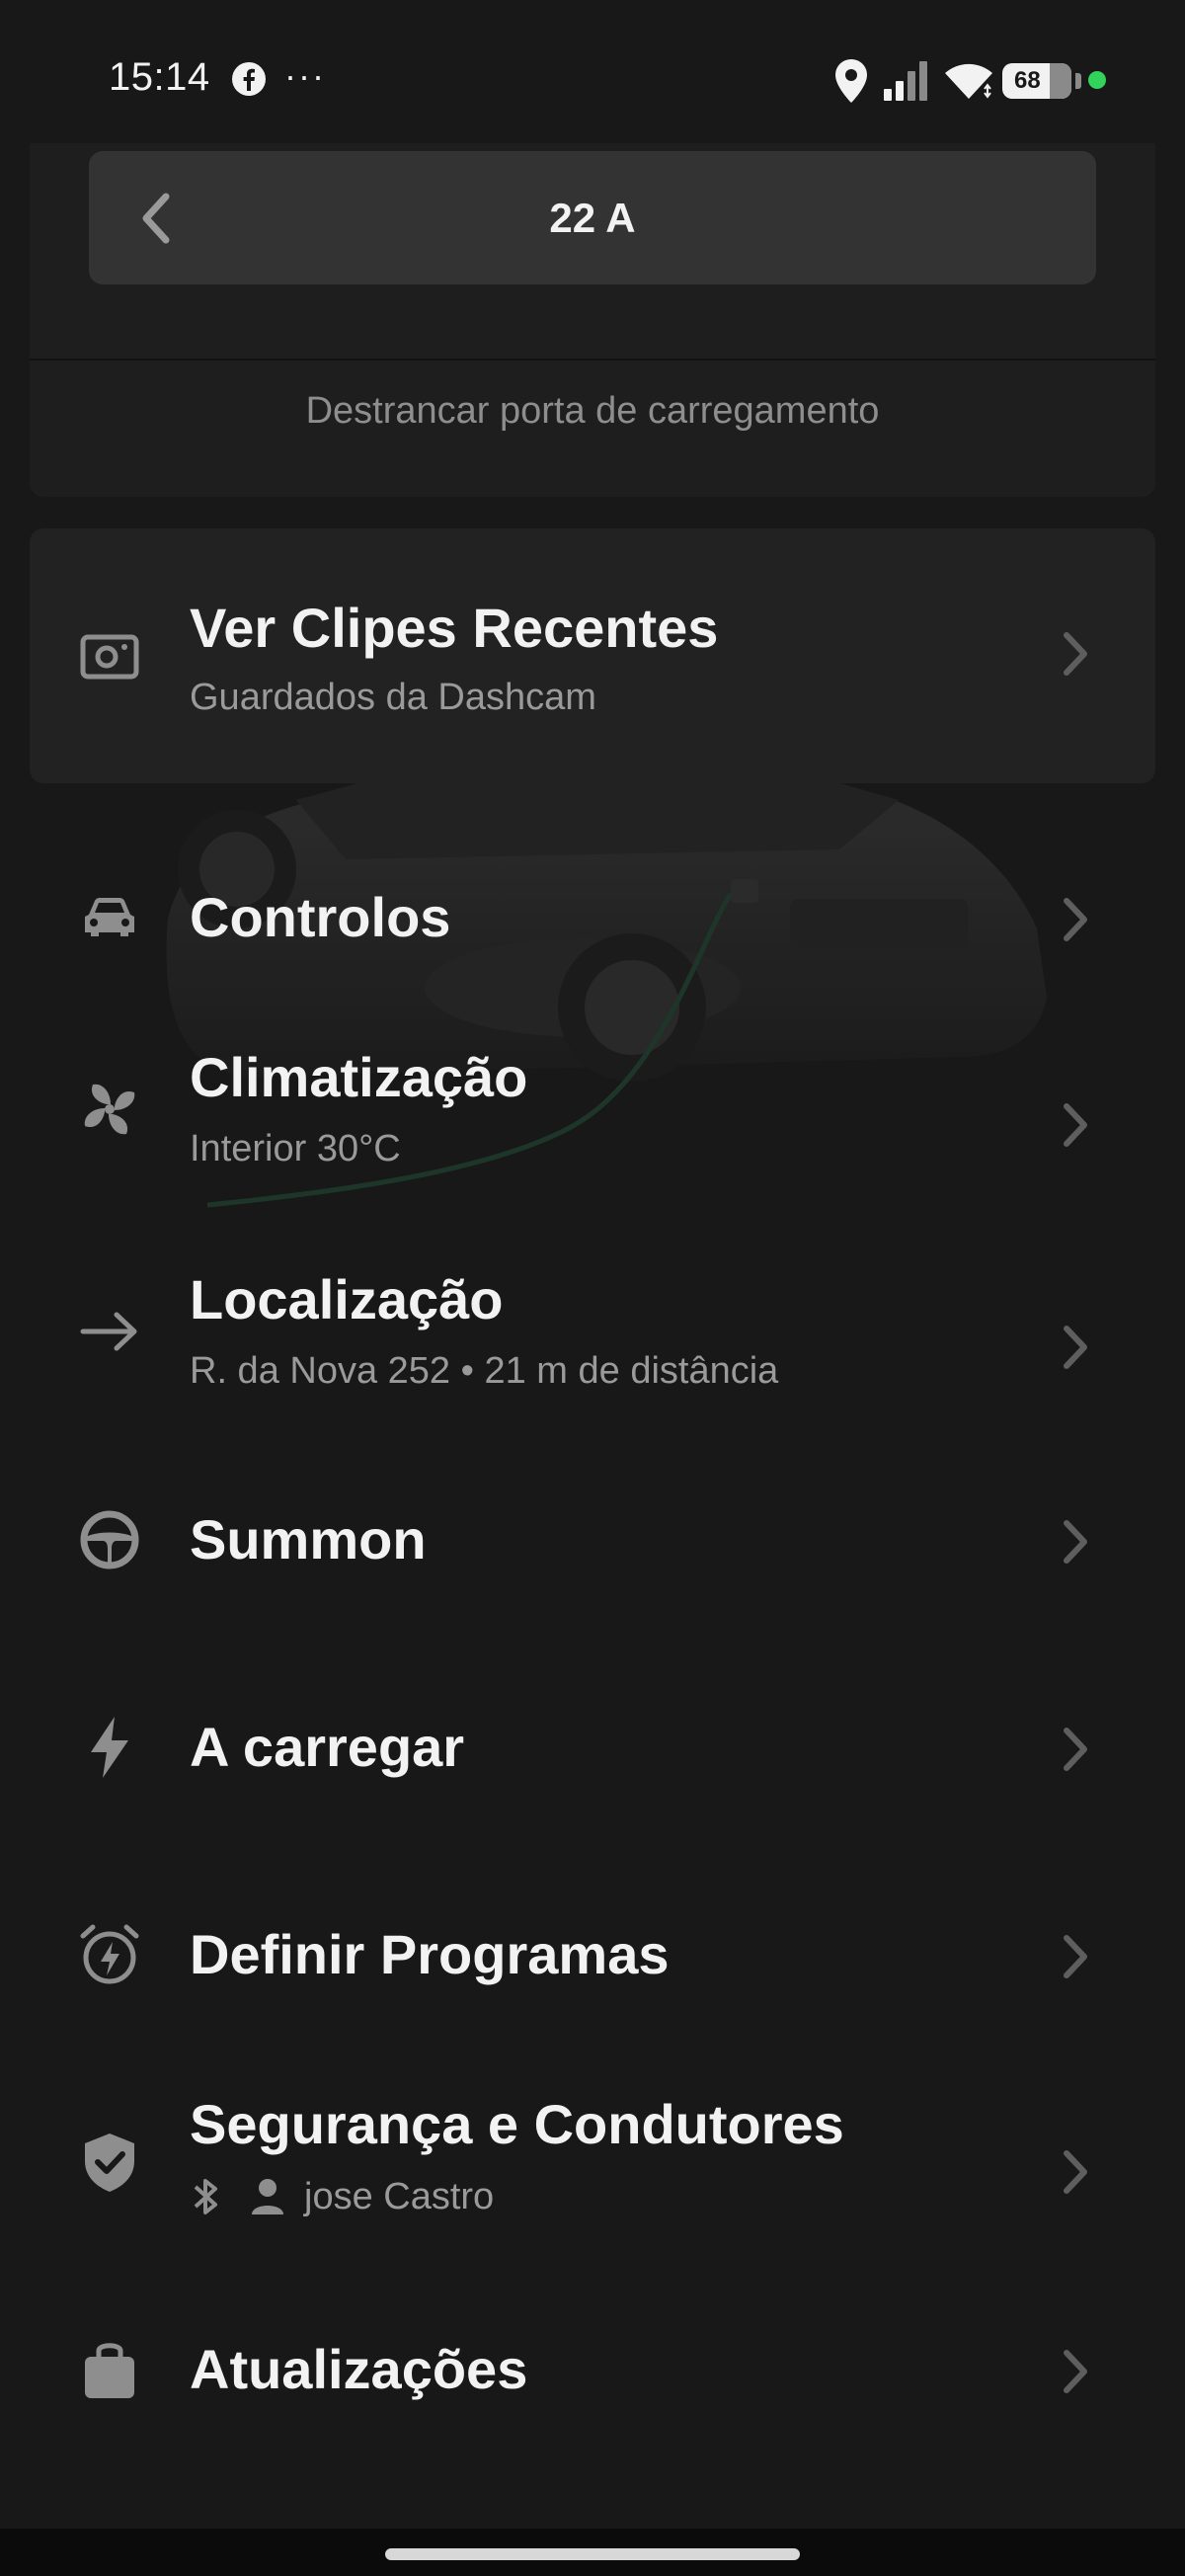 This screenshot has height=2576, width=1185. Describe the element at coordinates (906, 81) in the screenshot. I see `signal-icon` at that location.